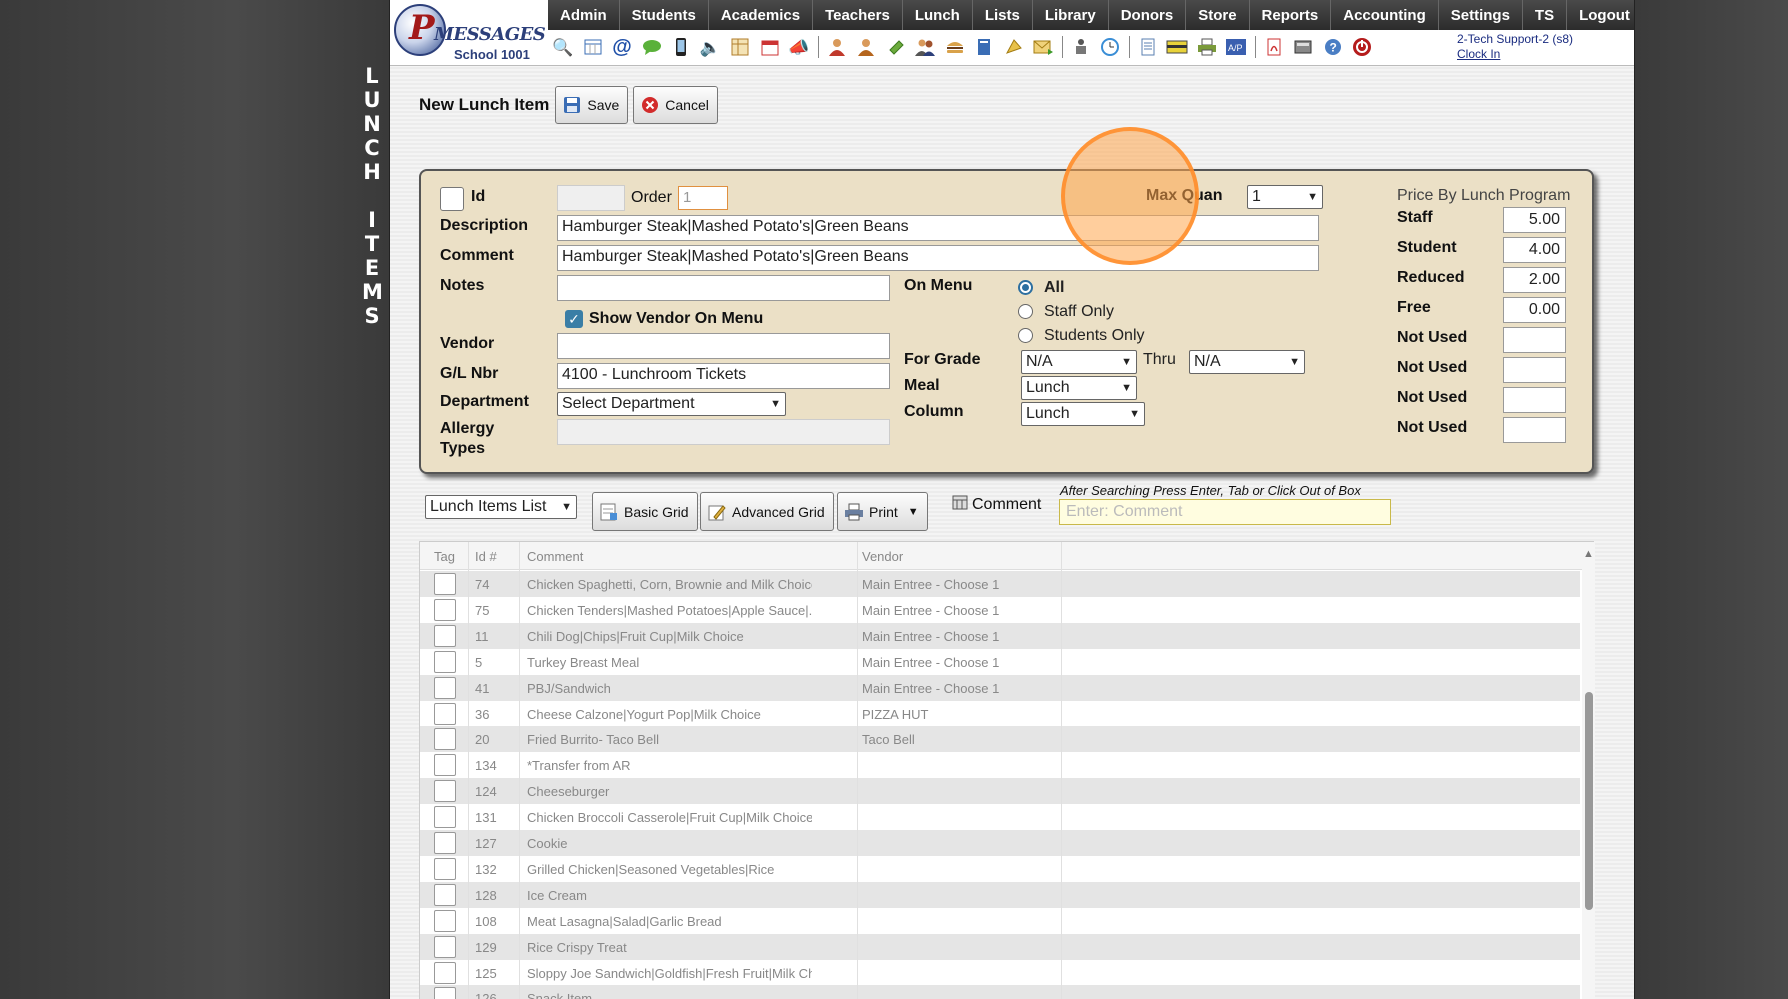 This screenshot has height=999, width=1788. Describe the element at coordinates (1534, 250) in the screenshot. I see `price-student-field: 4.00` at that location.